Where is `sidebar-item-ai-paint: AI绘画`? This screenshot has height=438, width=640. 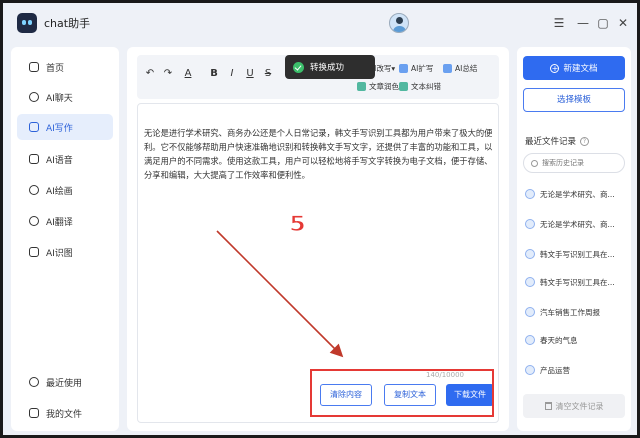 sidebar-item-ai-paint: AI绘画 is located at coordinates (65, 190).